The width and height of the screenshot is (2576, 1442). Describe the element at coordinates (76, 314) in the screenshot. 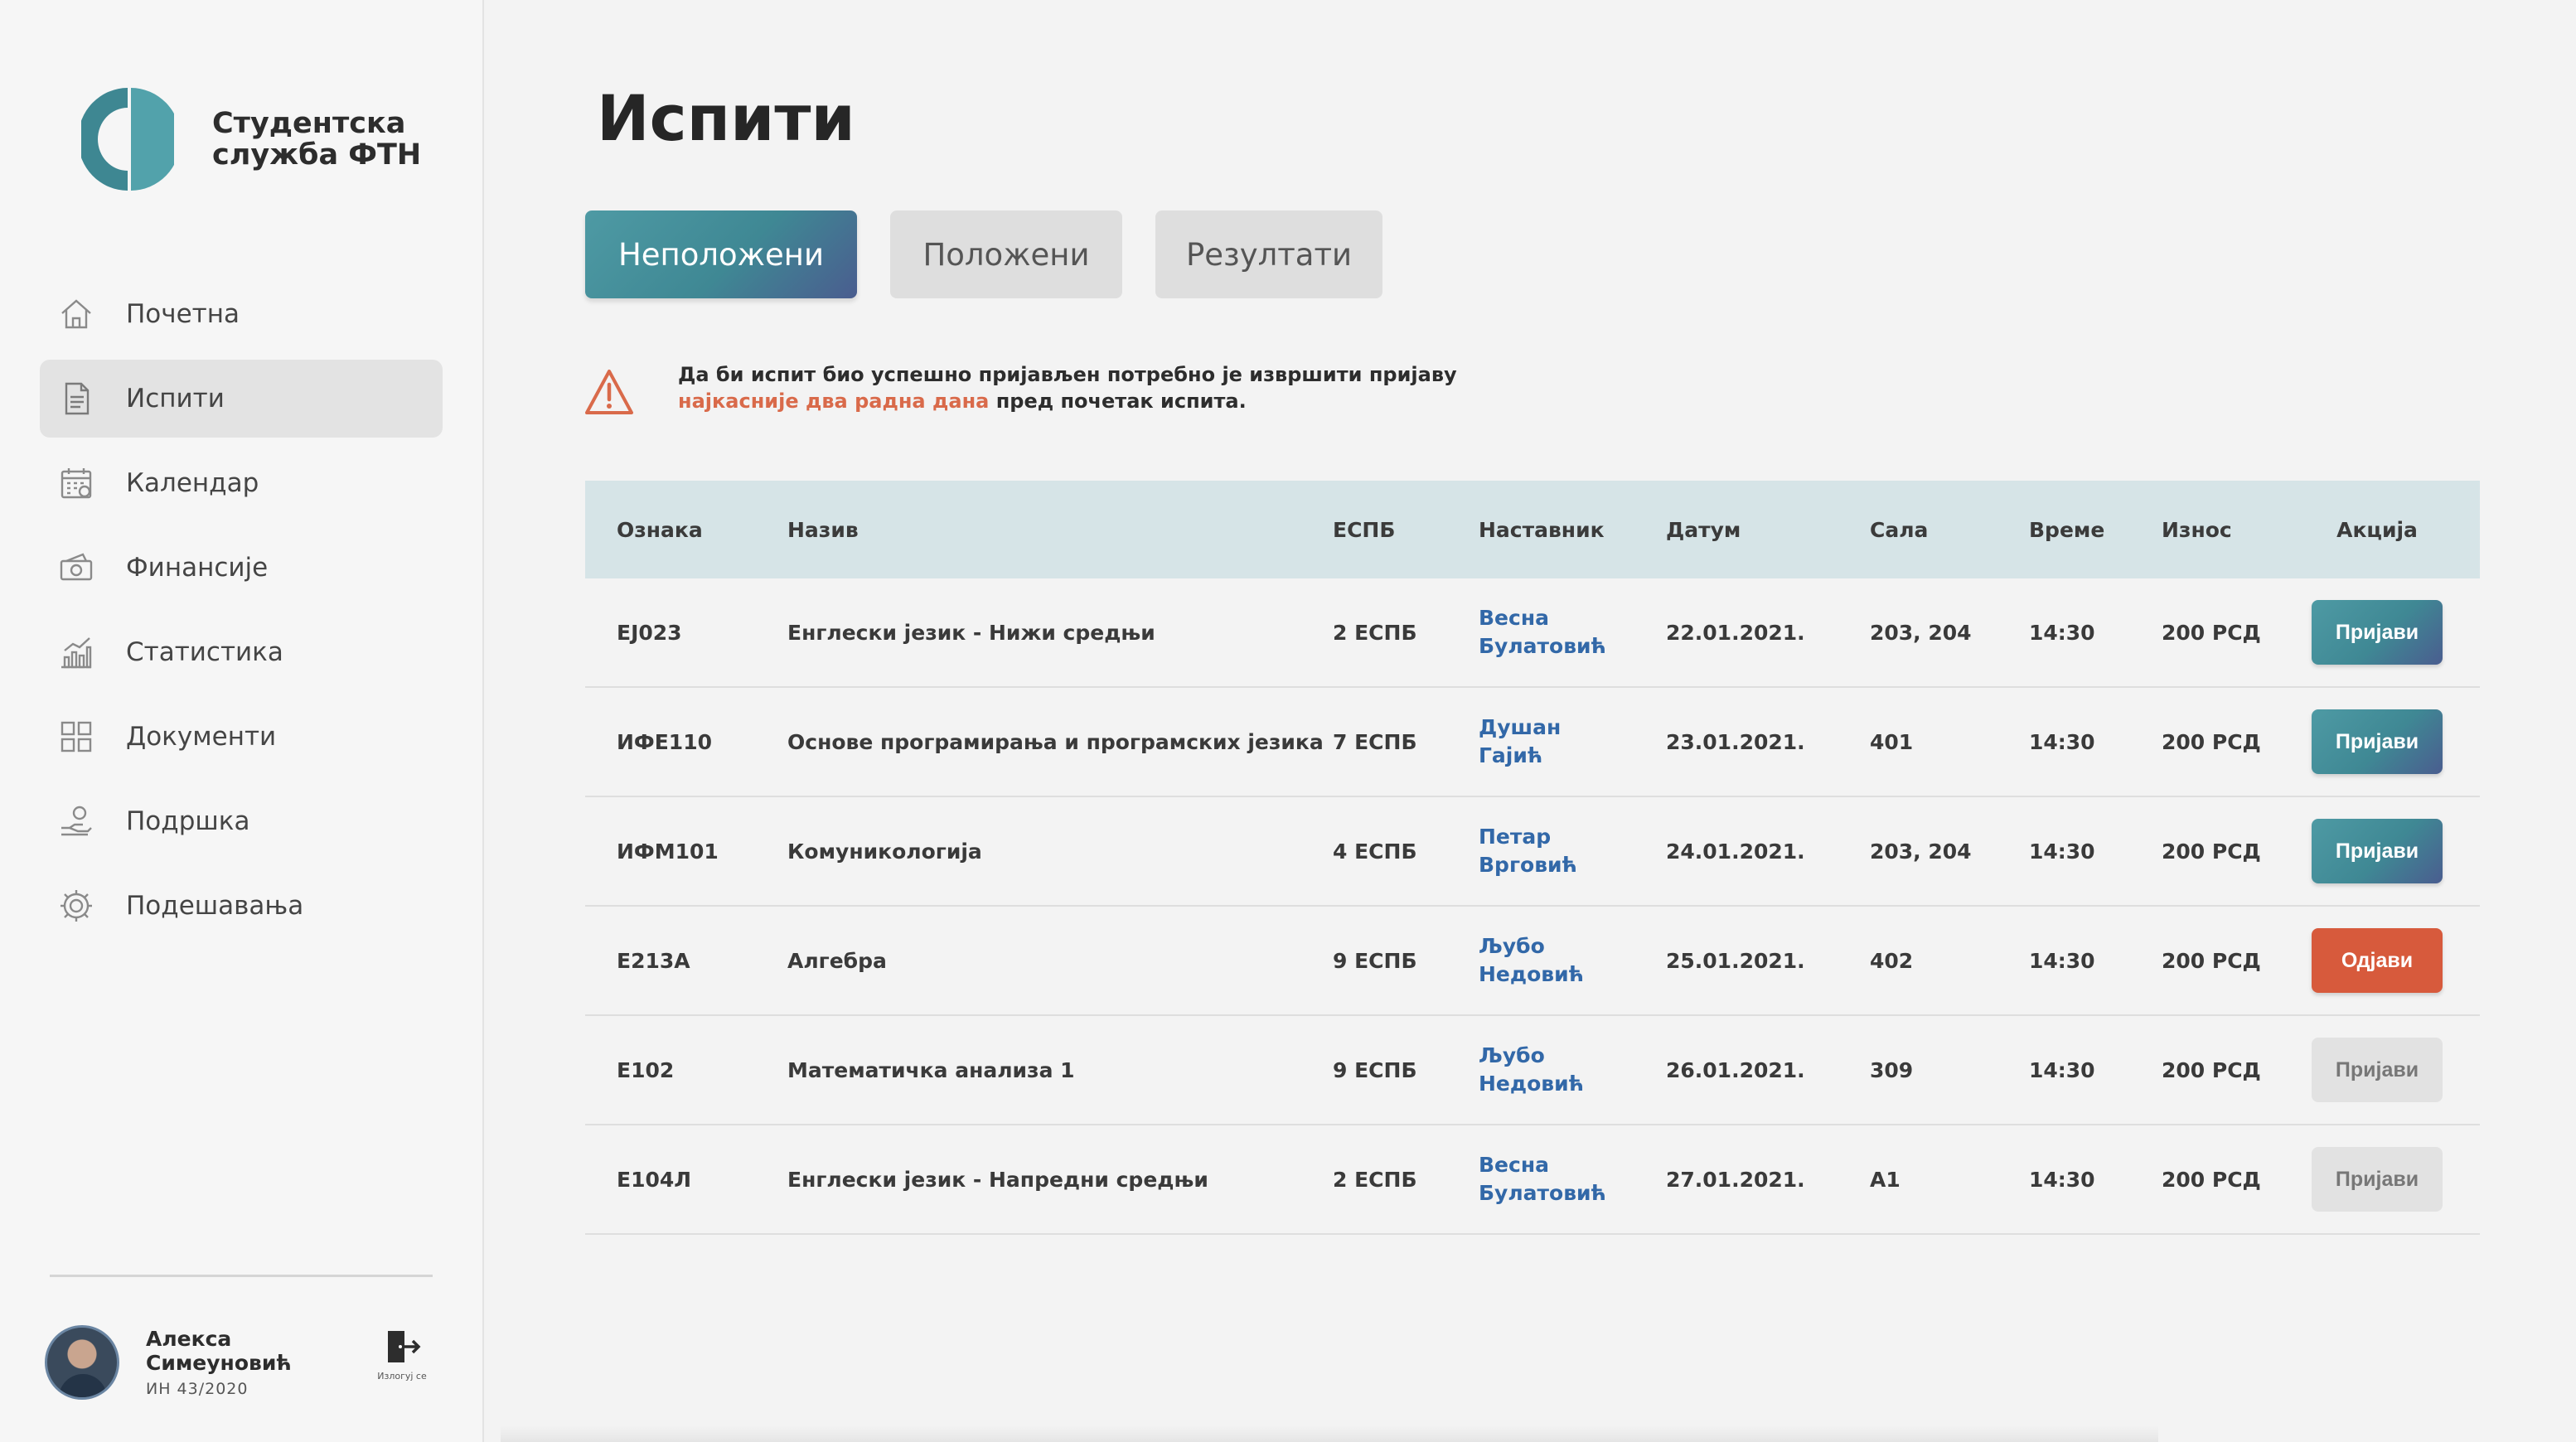

I see `home-icon` at that location.